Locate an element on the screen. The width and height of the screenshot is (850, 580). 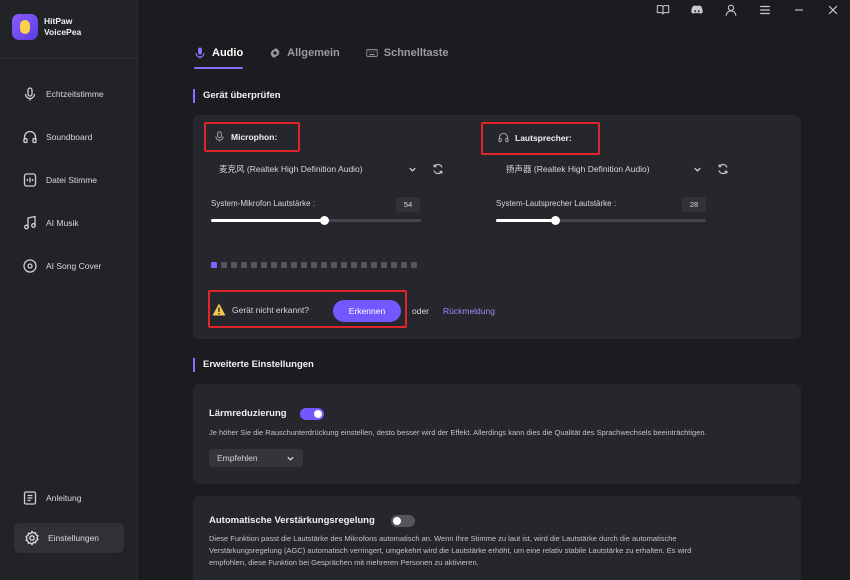
speaker-device-value: 扬声器 (Realtek High Definition Audio) is located at coordinates (578, 169).